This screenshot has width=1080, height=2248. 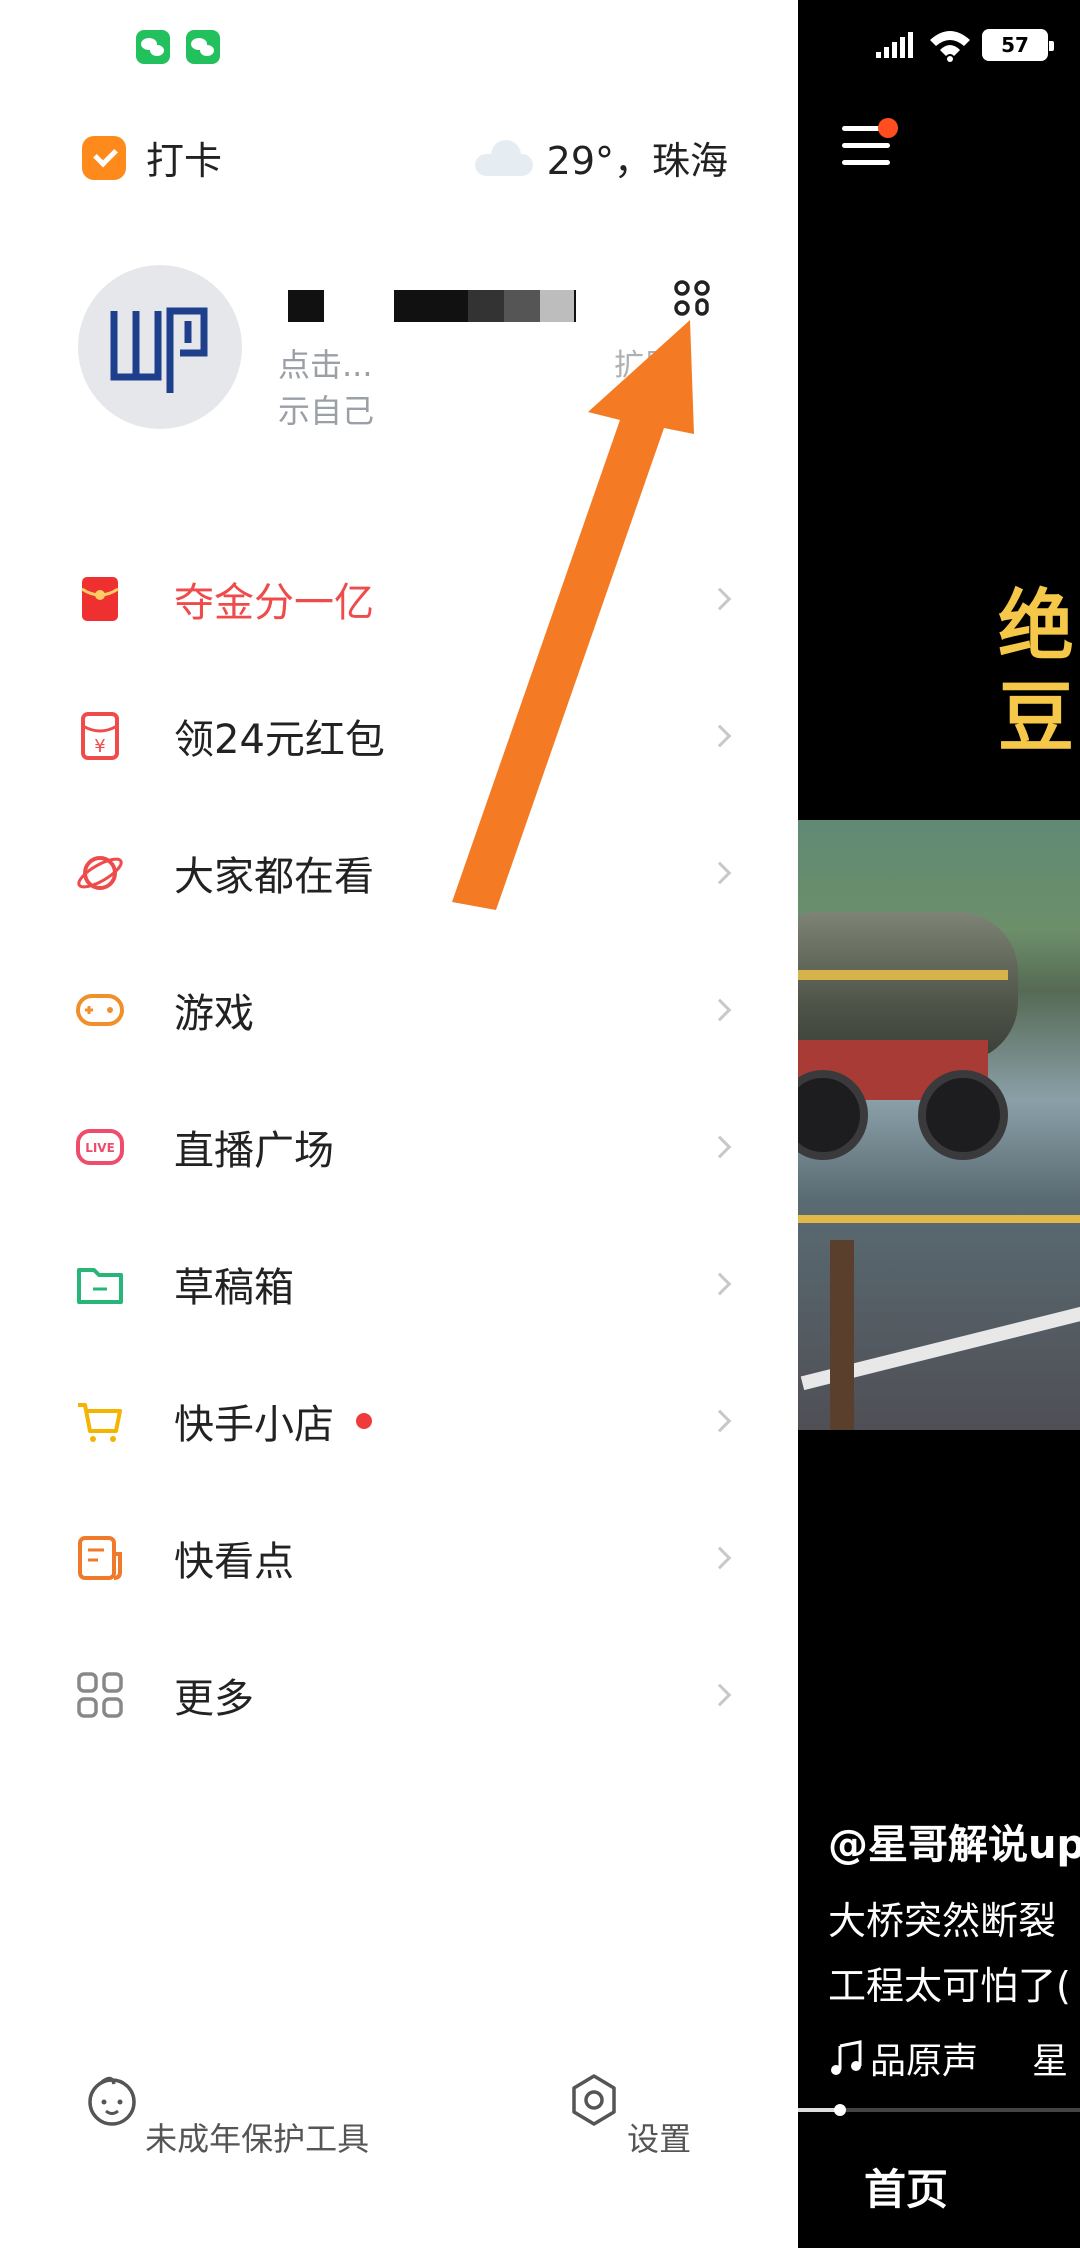 What do you see at coordinates (226, 2116) in the screenshot?
I see `minor-protection-button: 未成年保护工具` at bounding box center [226, 2116].